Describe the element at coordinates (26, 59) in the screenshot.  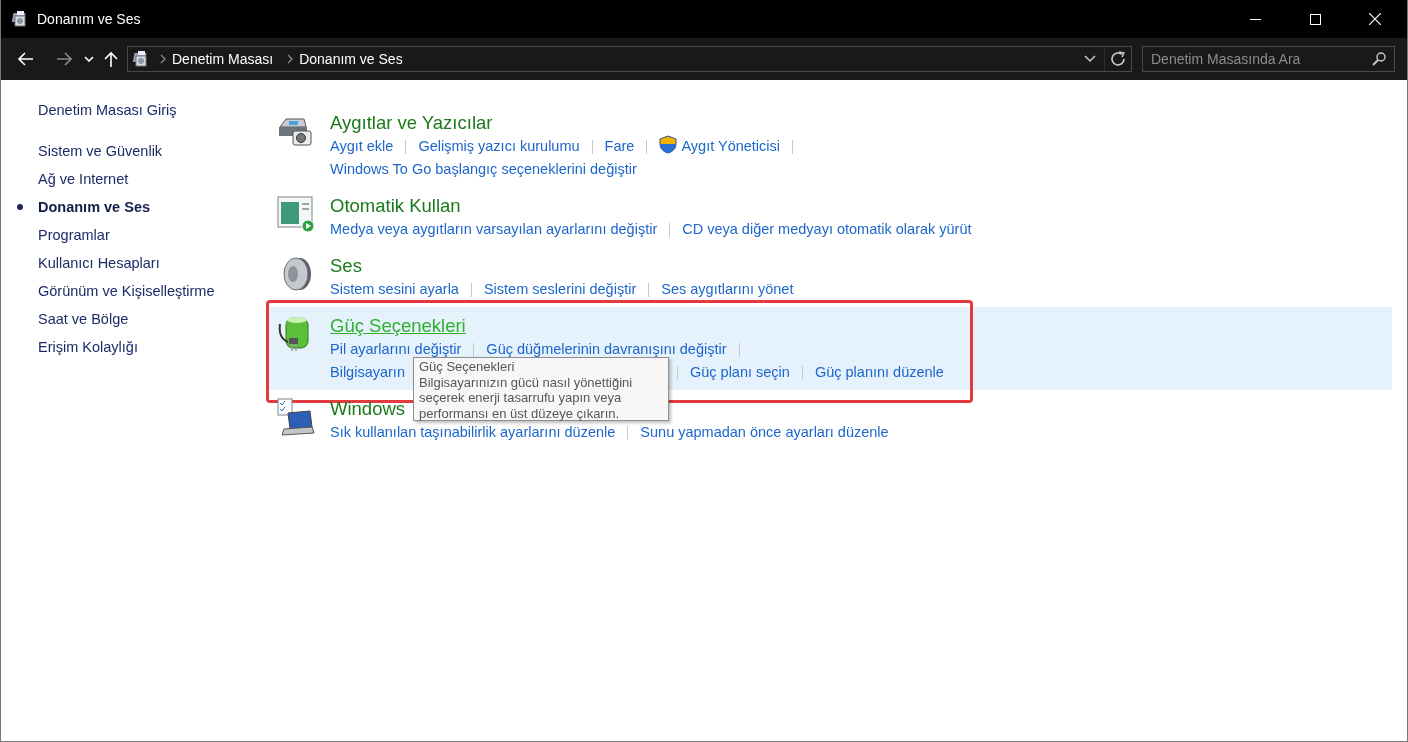
I see `back-arrow-icon` at that location.